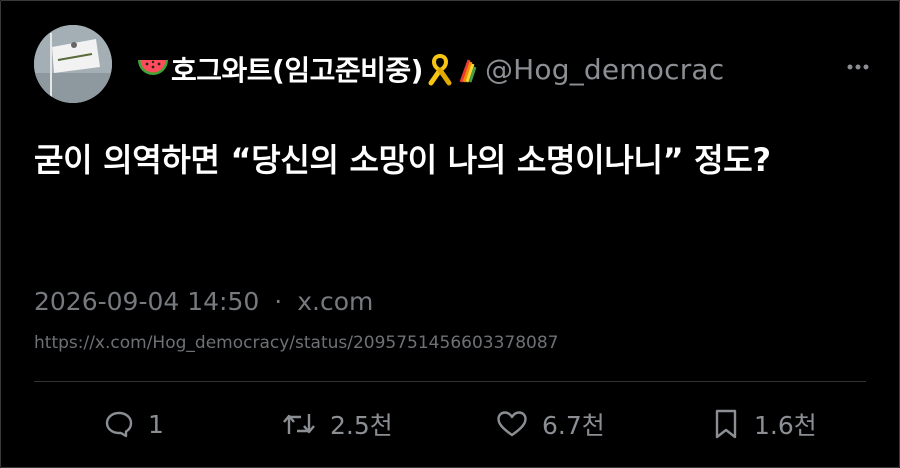  Describe the element at coordinates (156, 424) in the screenshot. I see `reply-count: 1` at that location.